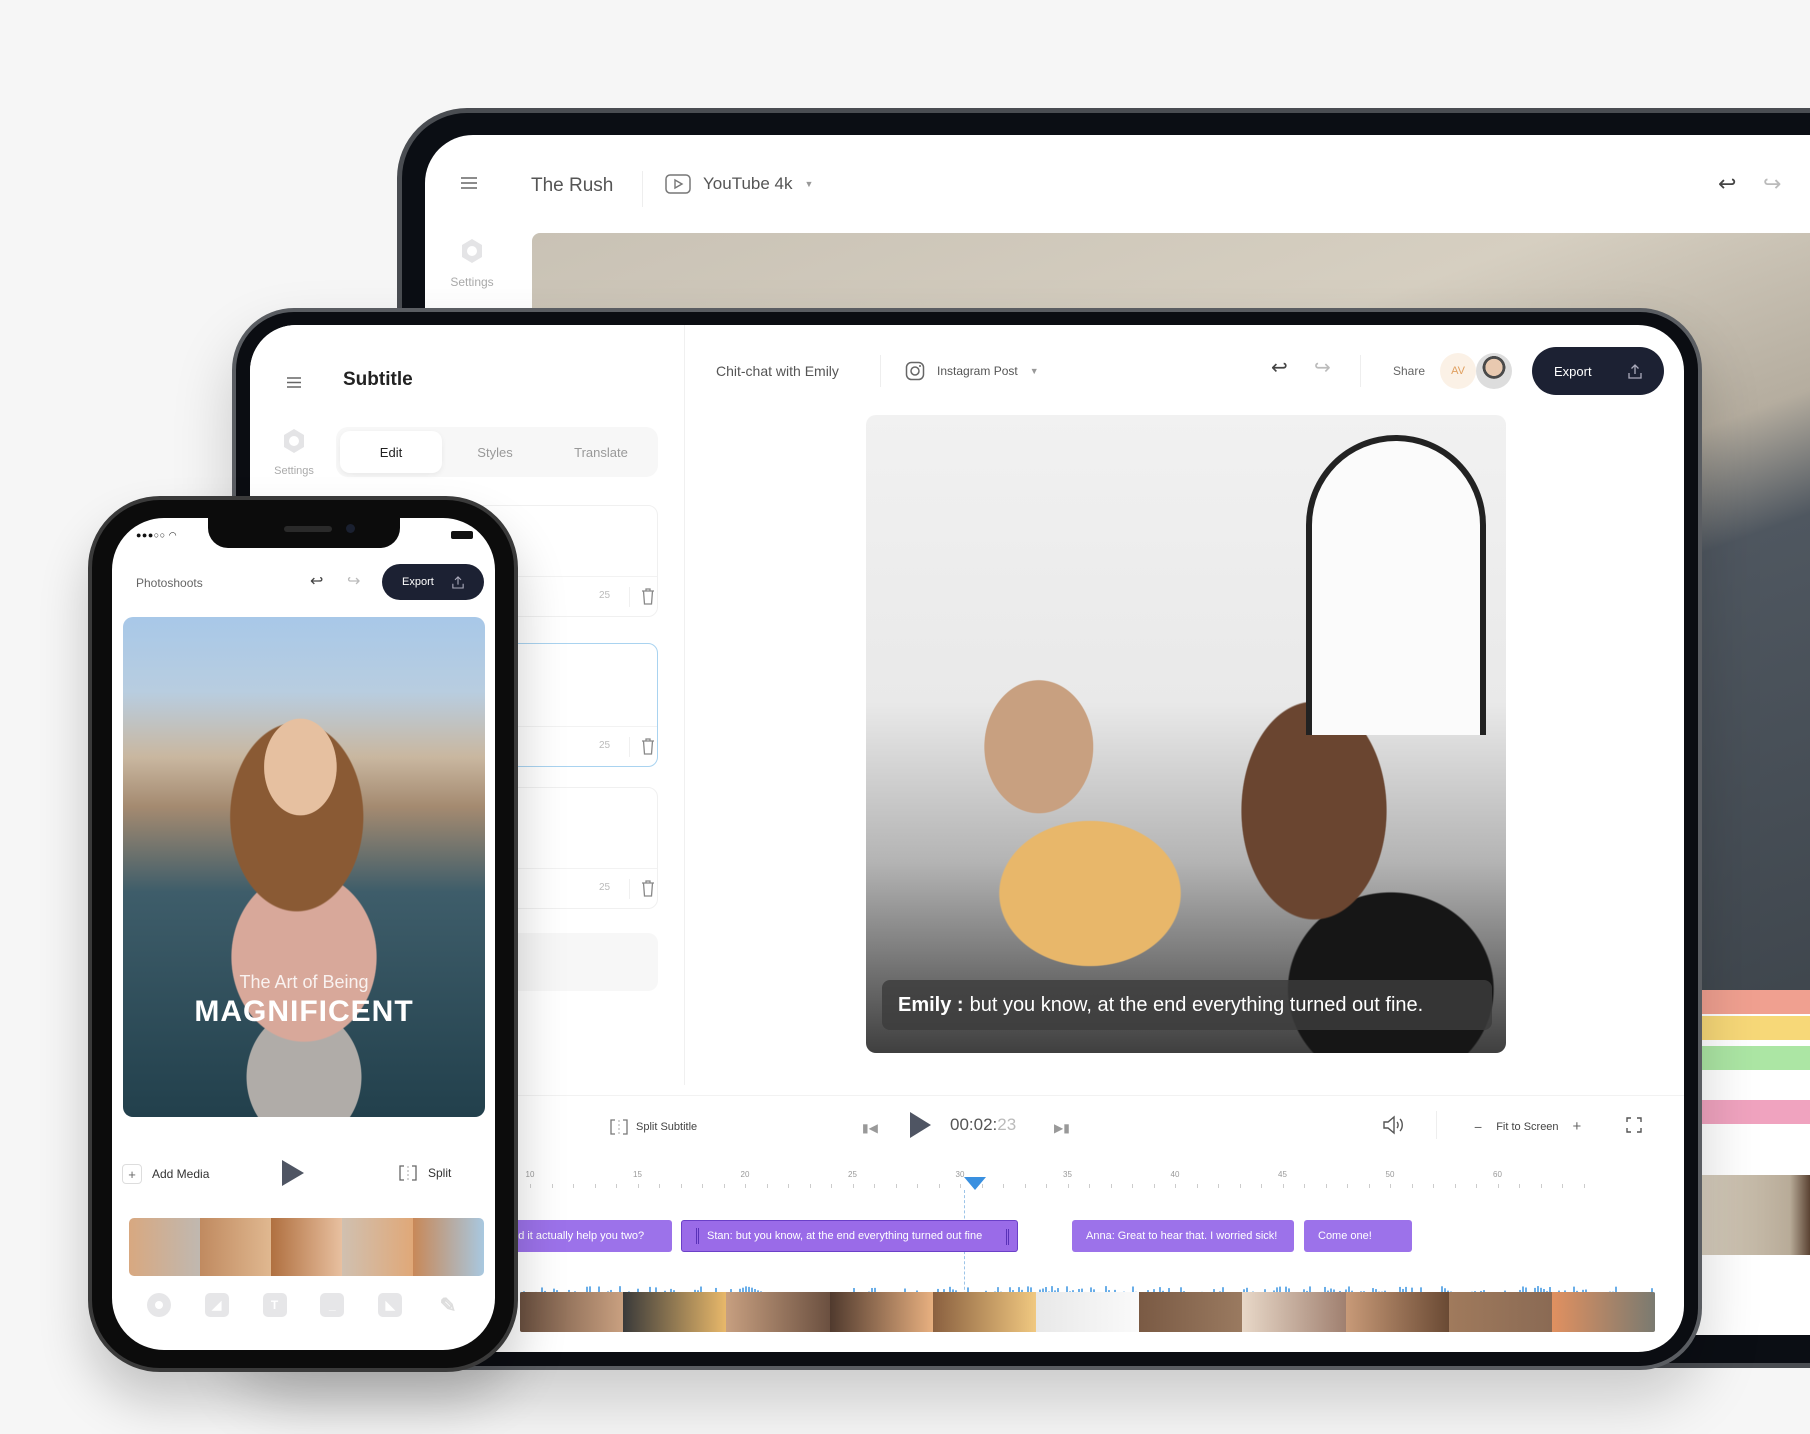 Image resolution: width=1810 pixels, height=1434 pixels. What do you see at coordinates (1117, 185) in the screenshot?
I see `laptop-header: The Rush YouTube 4k ▼ ↩ ↪` at bounding box center [1117, 185].